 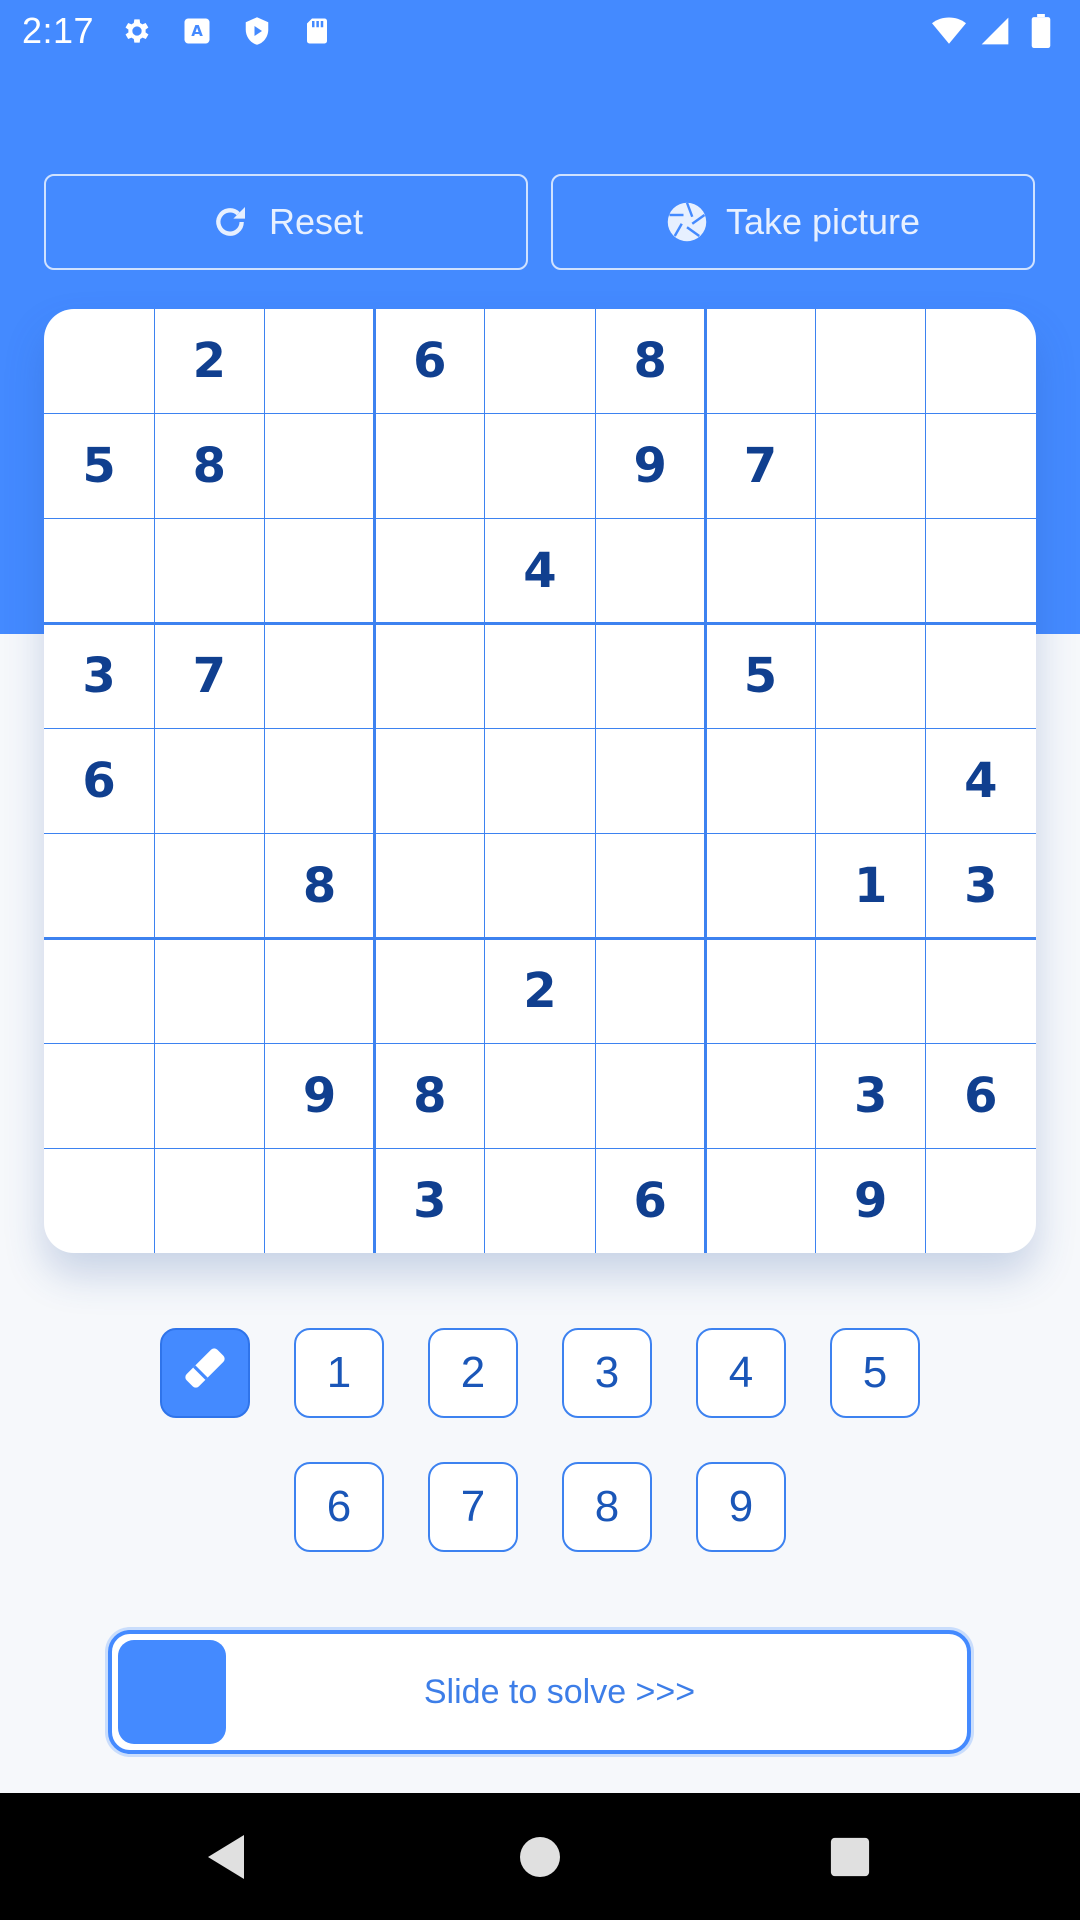 I want to click on pad-button-6: 6, so click(x=339, y=1507).